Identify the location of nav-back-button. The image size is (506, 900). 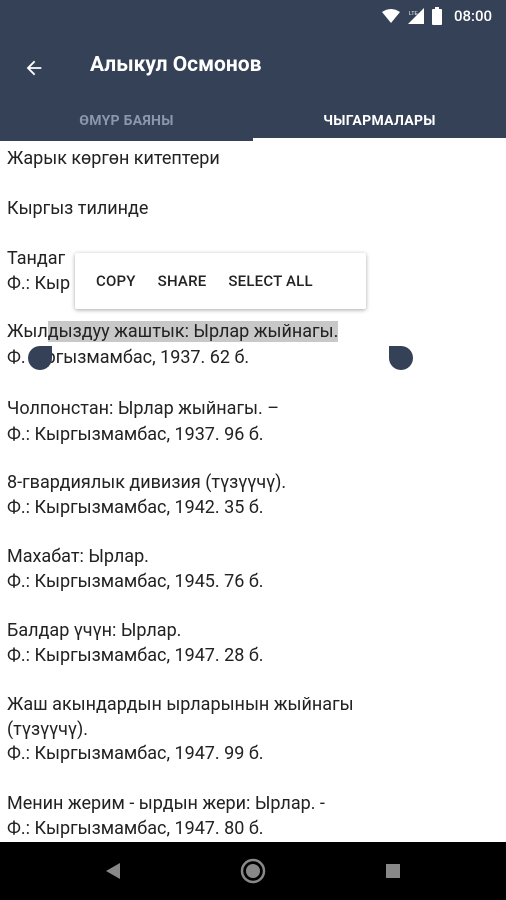
(113, 871).